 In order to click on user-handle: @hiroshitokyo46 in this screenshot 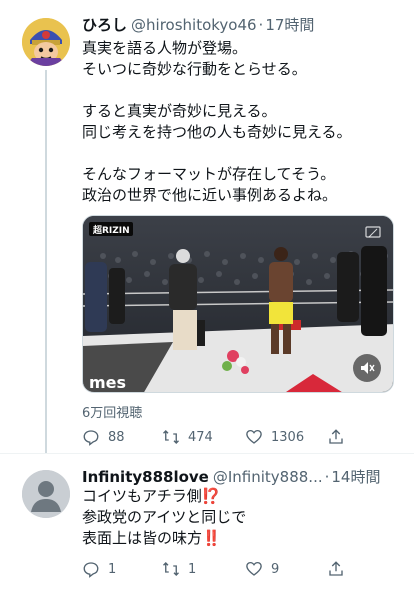, I will do `click(194, 25)`.